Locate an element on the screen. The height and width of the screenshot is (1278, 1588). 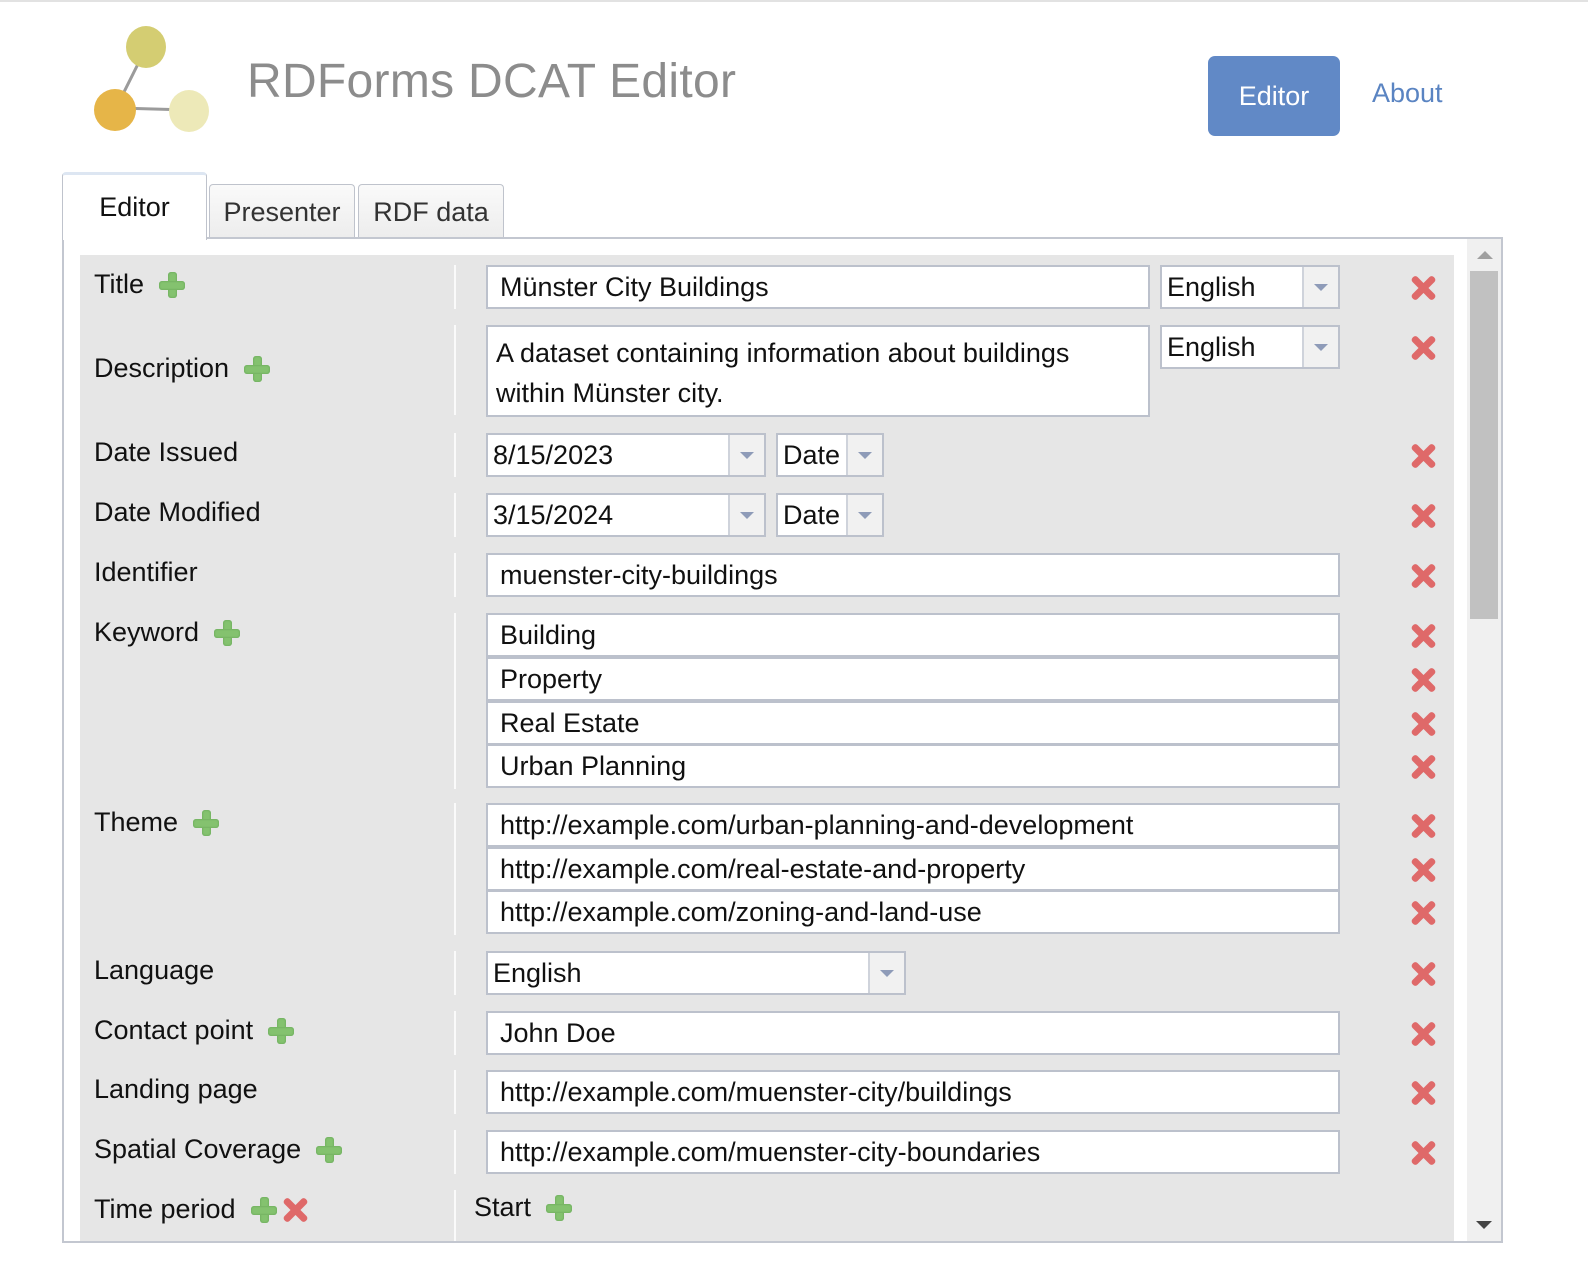
date-modified-type-select: Date is located at coordinates (830, 515).